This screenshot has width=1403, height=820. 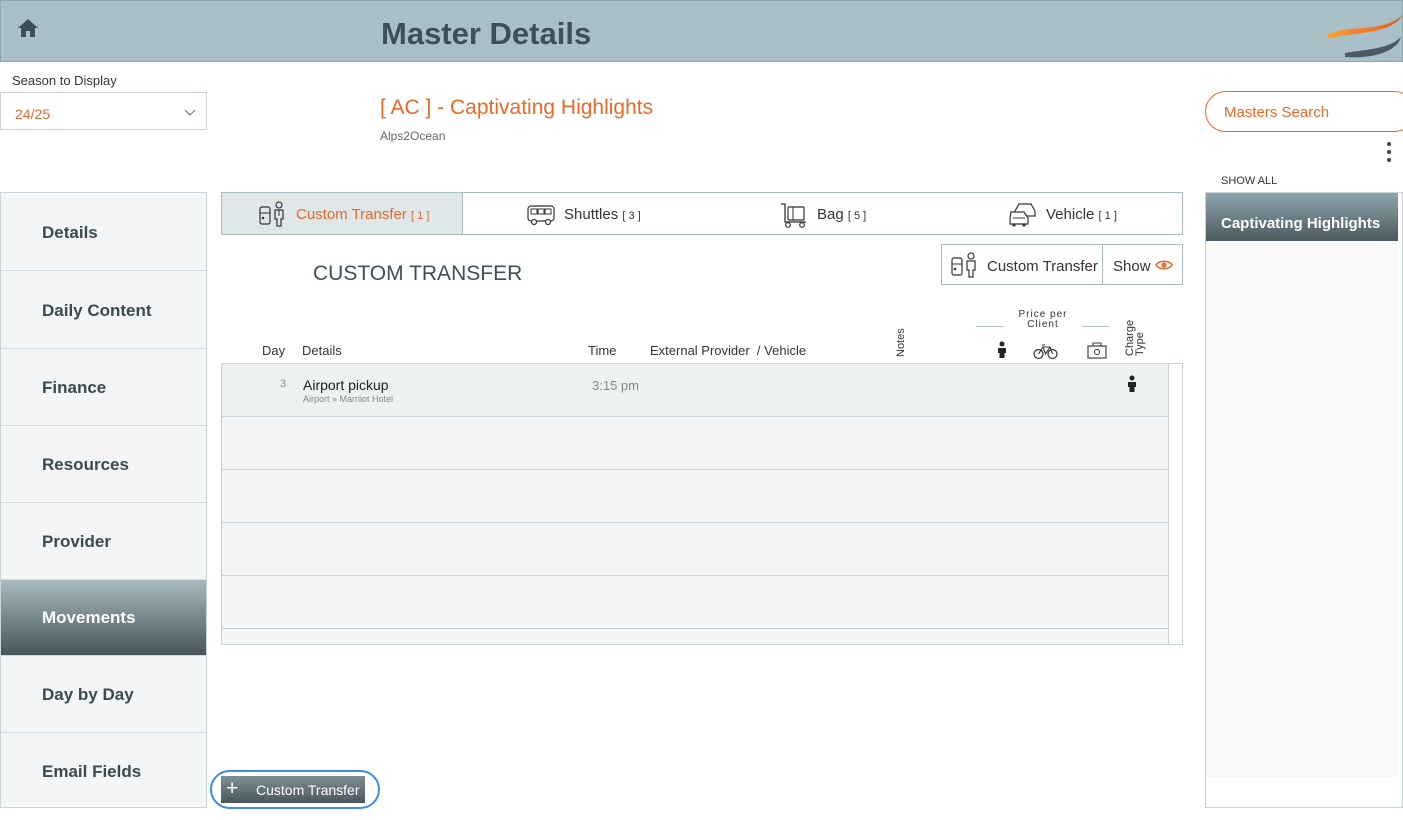 What do you see at coordinates (190, 111) in the screenshot?
I see `chevron-down-icon` at bounding box center [190, 111].